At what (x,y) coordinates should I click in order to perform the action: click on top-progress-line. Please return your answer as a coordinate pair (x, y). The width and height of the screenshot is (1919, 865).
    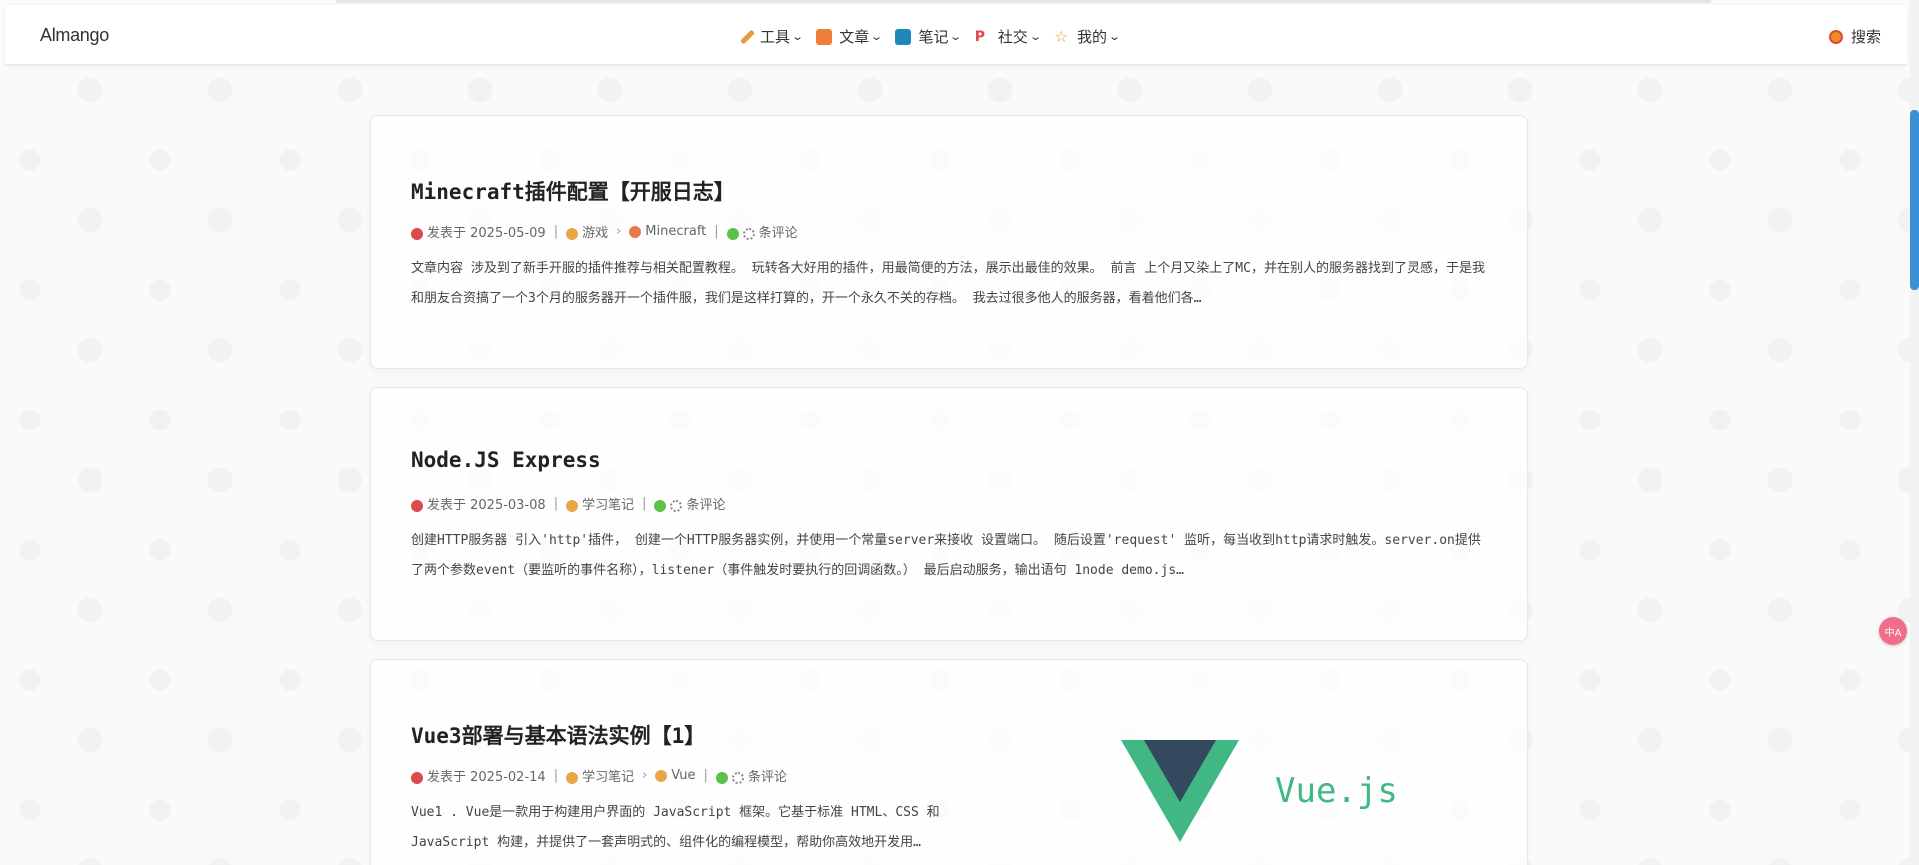
    Looking at the image, I should click on (1023, 1).